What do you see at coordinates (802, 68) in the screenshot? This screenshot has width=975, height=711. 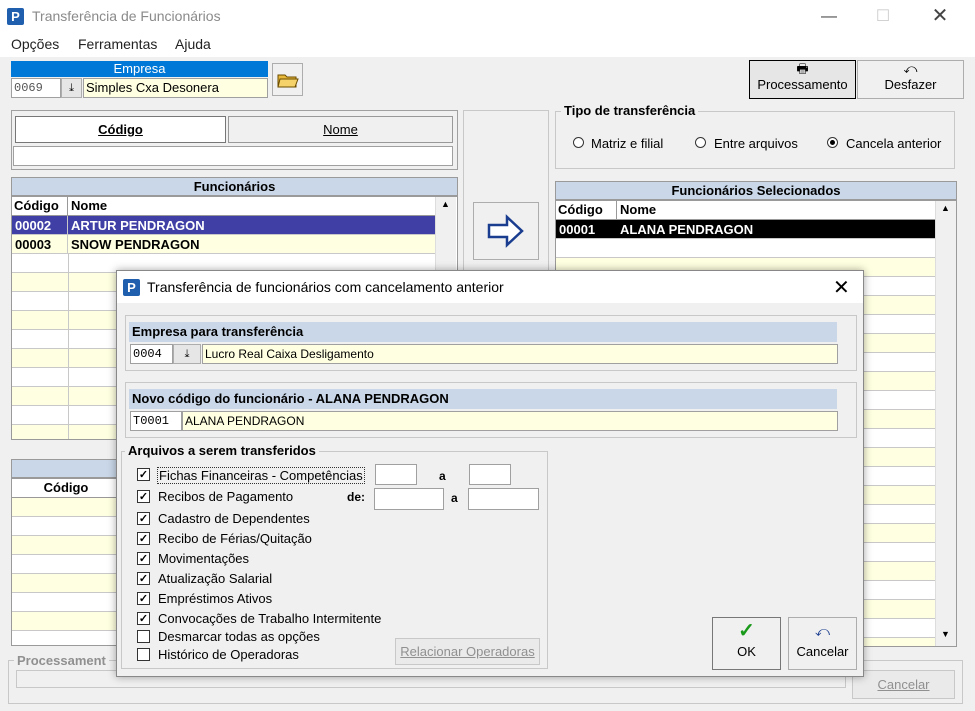 I see `processing-icon: 🖶` at bounding box center [802, 68].